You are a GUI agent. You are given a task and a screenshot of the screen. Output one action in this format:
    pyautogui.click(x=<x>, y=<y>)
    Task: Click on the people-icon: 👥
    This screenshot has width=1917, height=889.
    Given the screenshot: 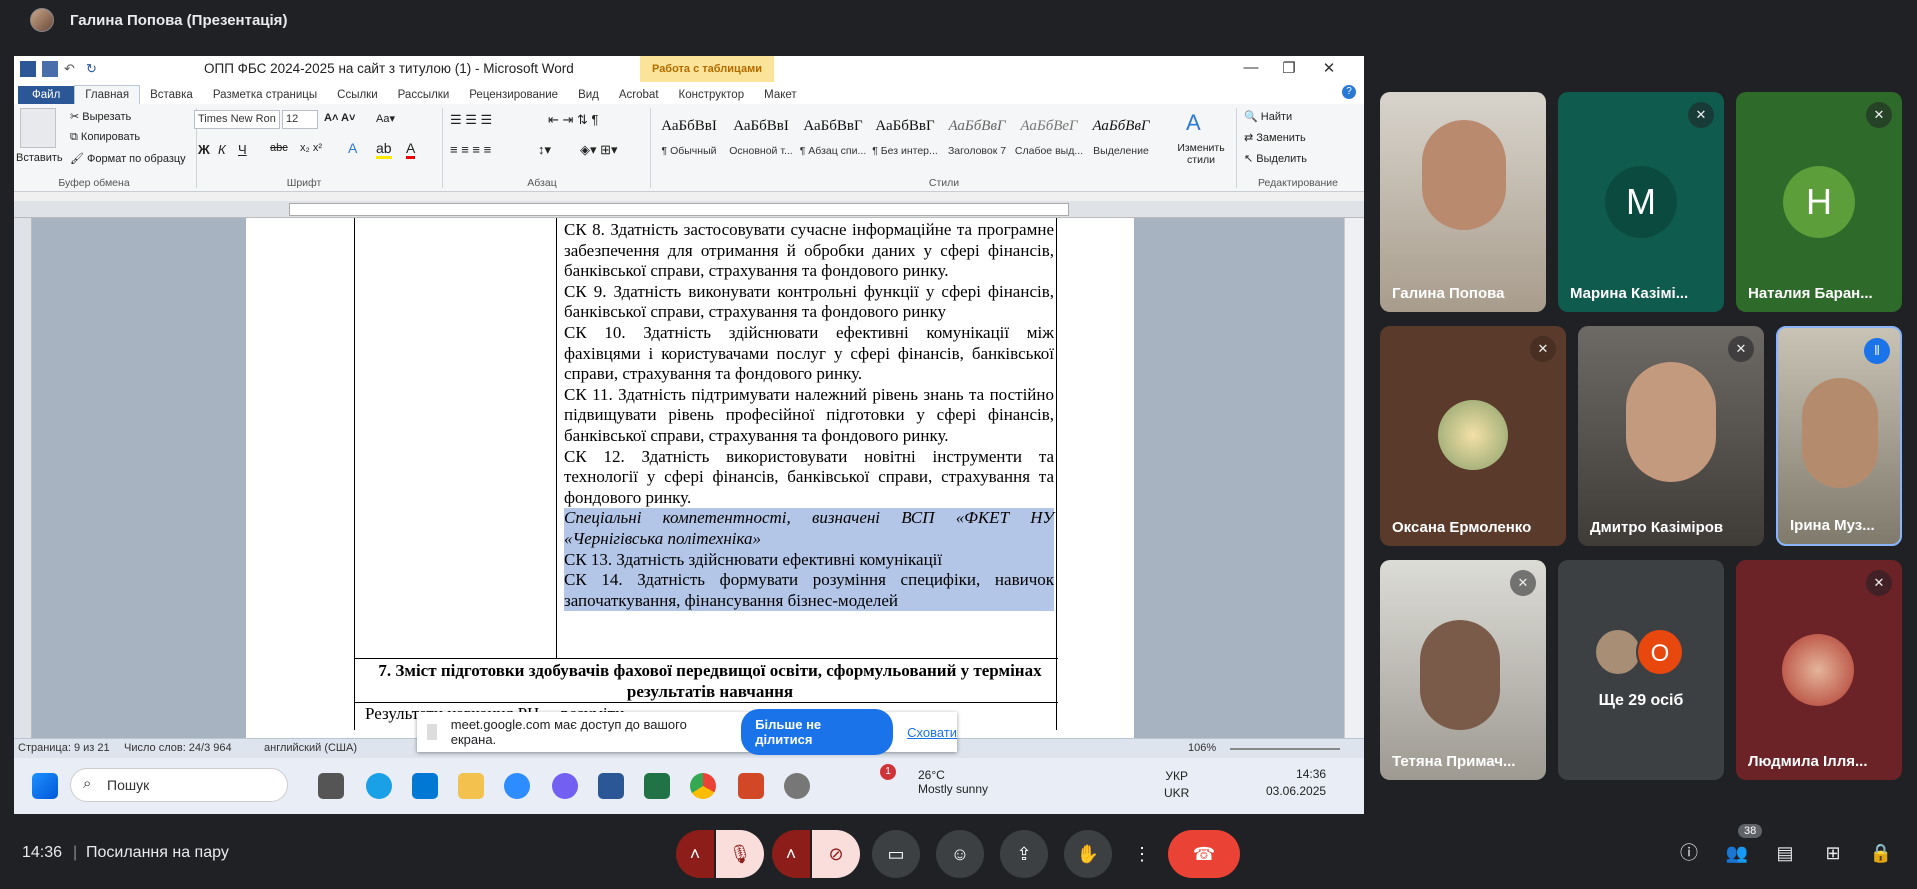 What is the action you would take?
    pyautogui.click(x=1737, y=853)
    